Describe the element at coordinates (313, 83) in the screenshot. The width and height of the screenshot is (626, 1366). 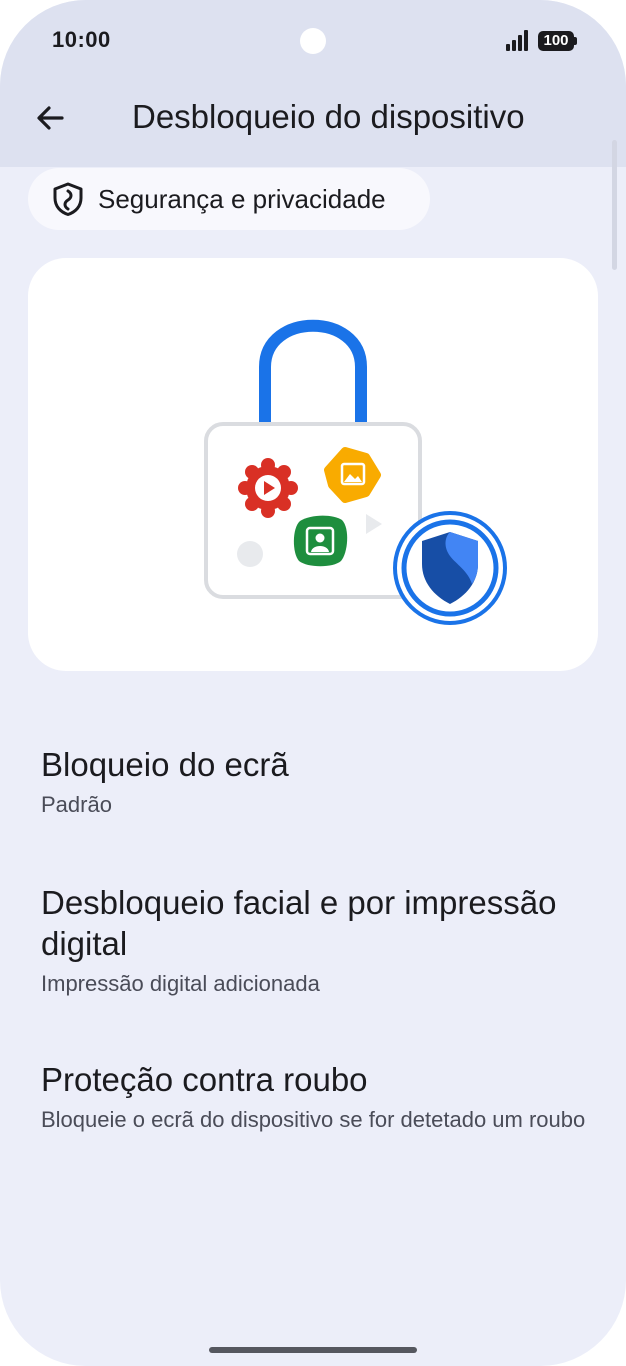
I see `app-bar: 10:00 100 Desbloqueio do dispositivo` at that location.